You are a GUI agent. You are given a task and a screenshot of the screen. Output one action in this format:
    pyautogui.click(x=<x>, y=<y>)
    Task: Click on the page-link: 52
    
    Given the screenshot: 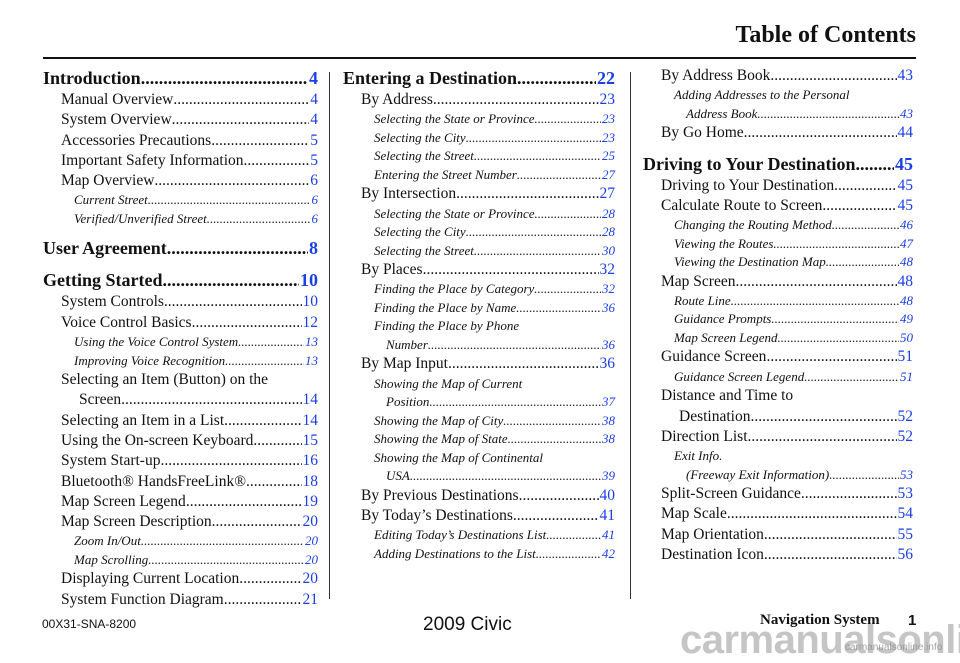 What is the action you would take?
    pyautogui.click(x=905, y=437)
    